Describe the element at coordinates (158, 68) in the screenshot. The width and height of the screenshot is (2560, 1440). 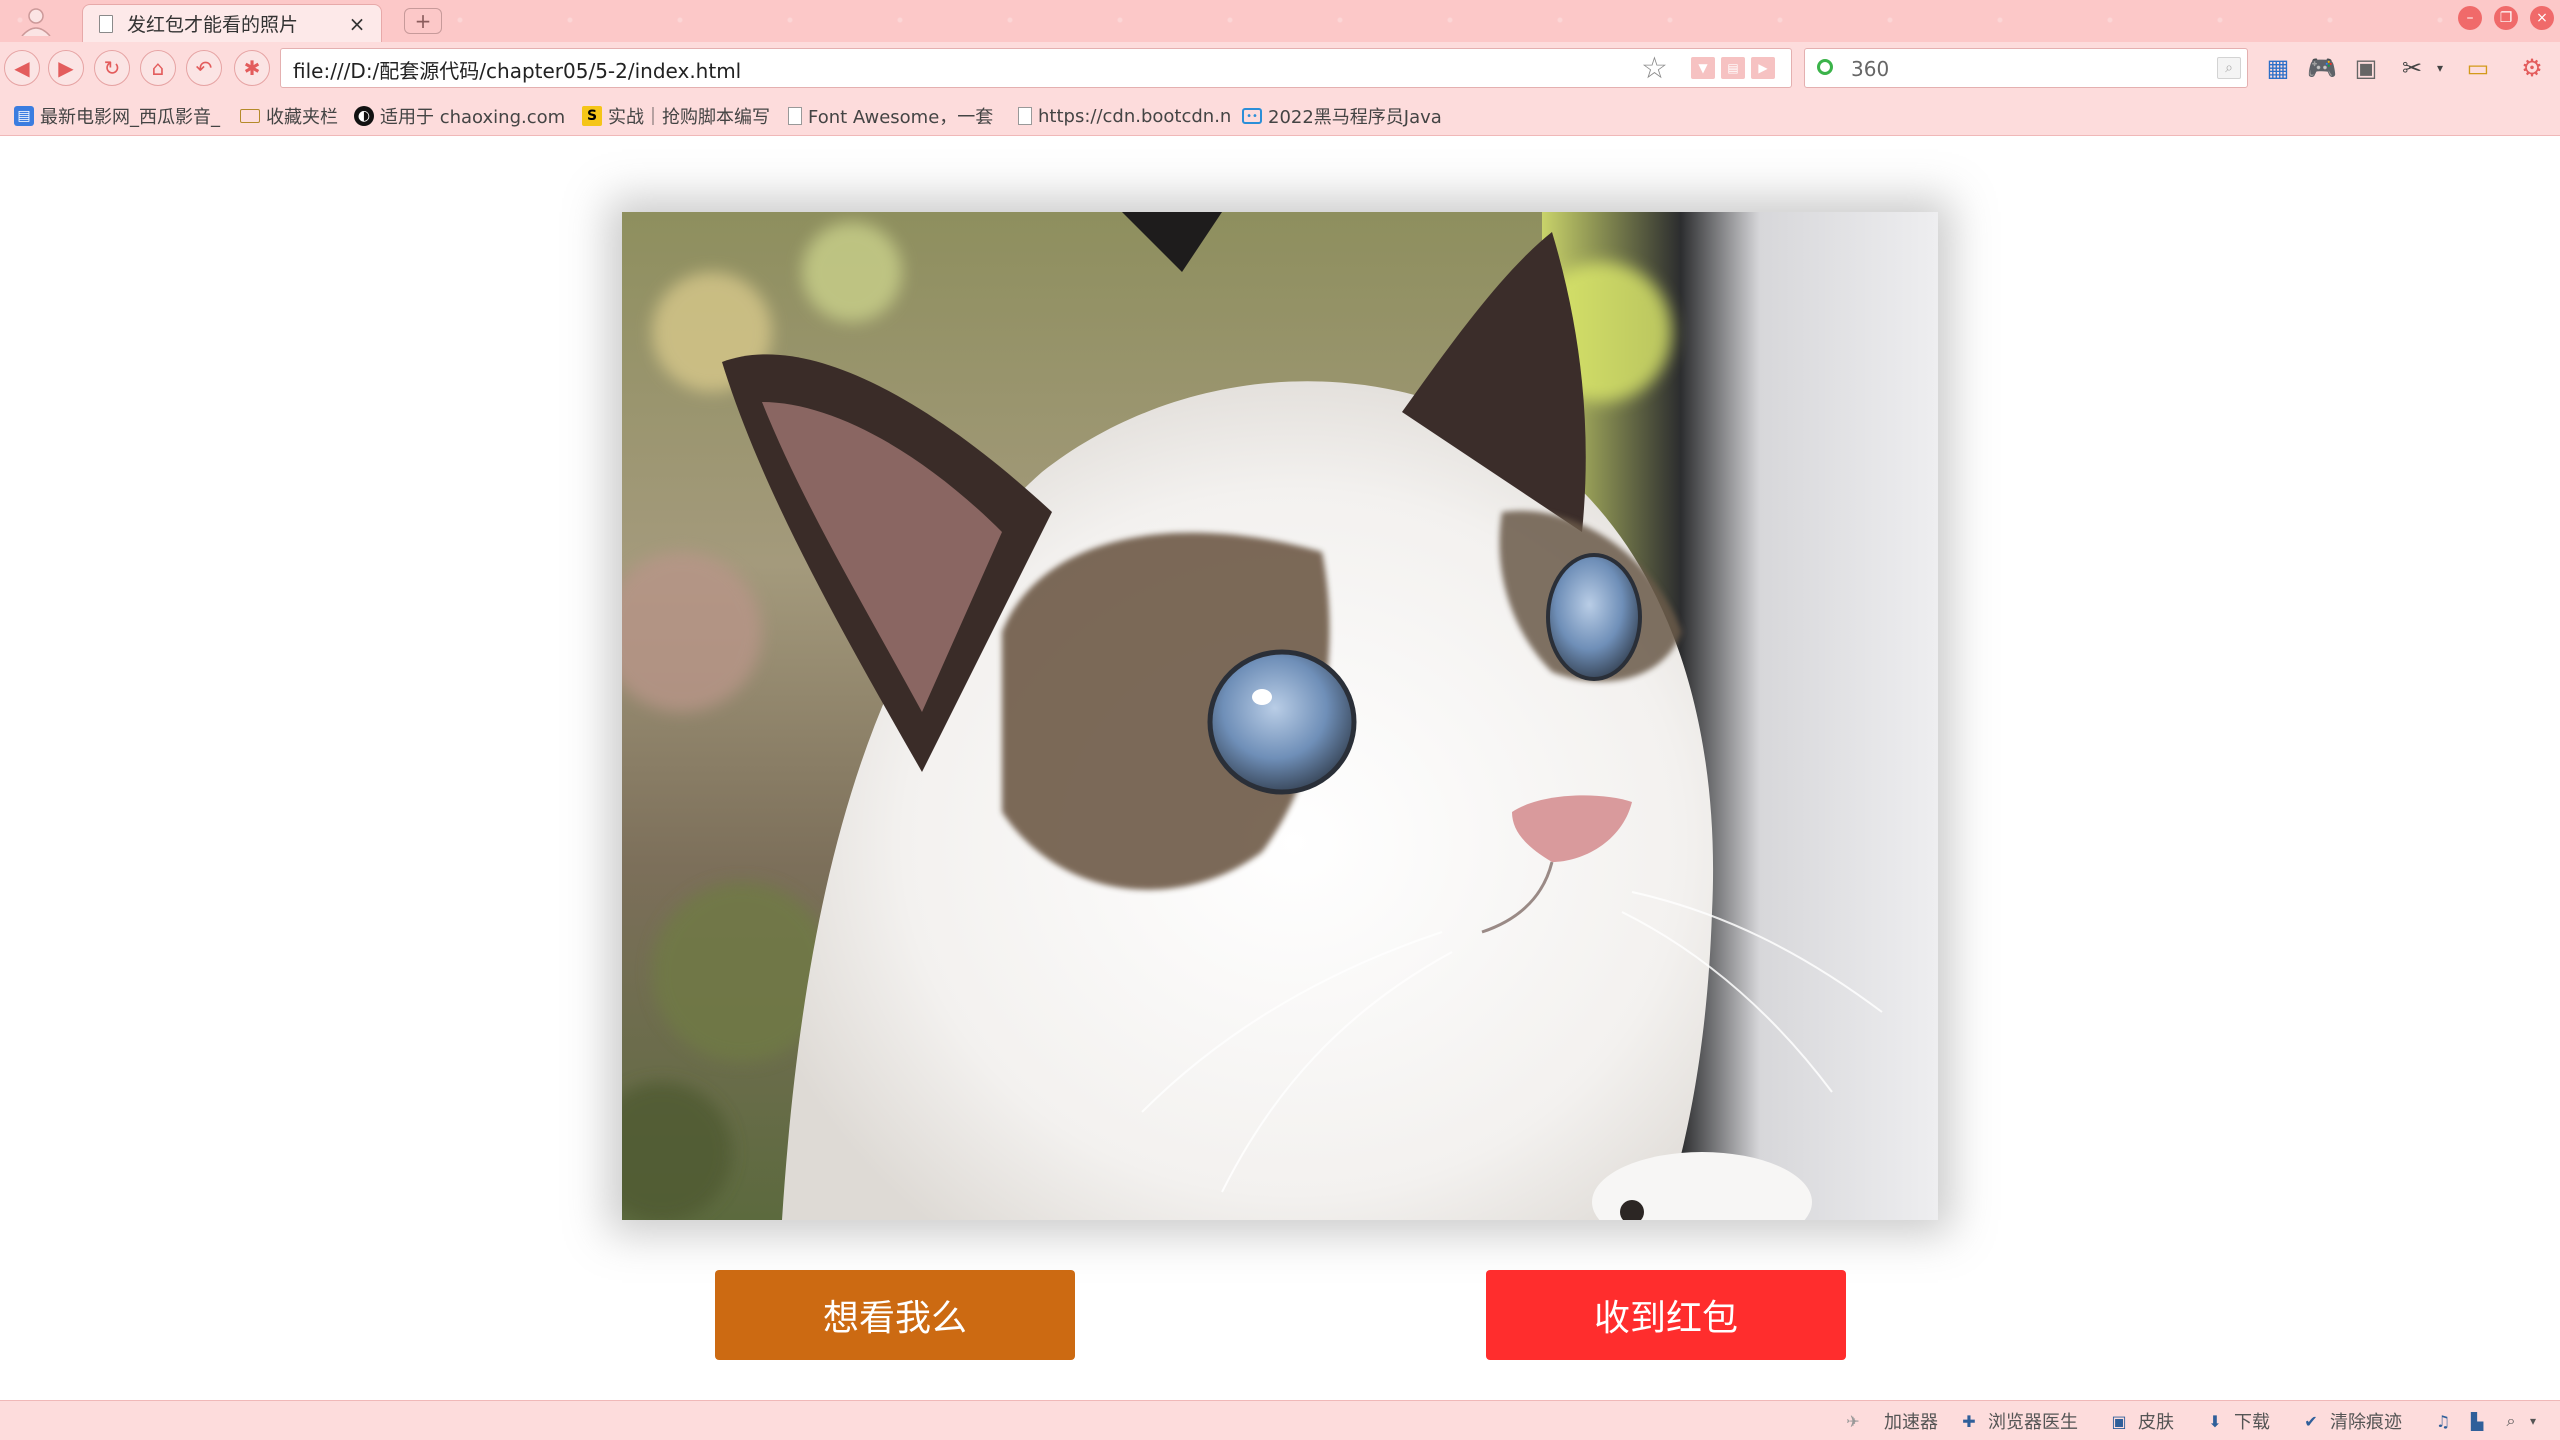
I see `home-icon: ⌂` at that location.